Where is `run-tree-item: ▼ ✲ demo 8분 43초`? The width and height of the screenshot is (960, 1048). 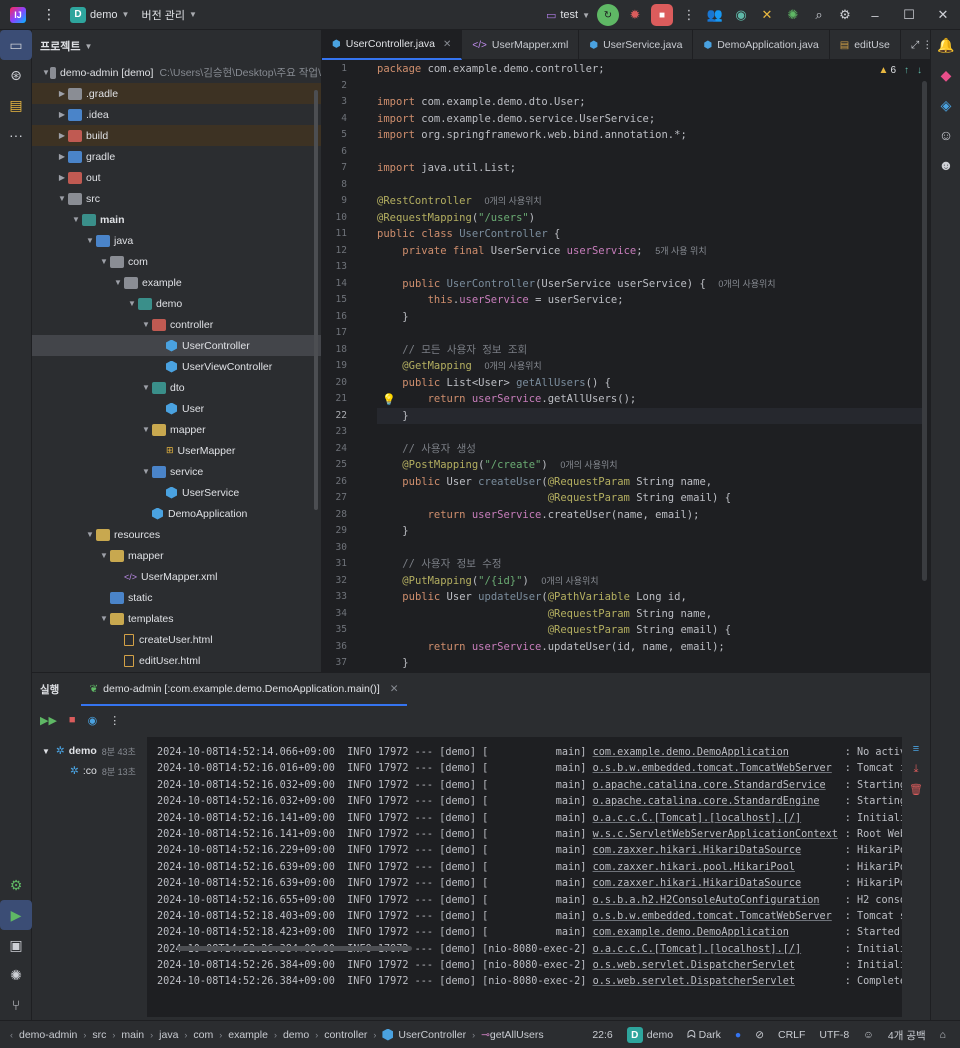 run-tree-item: ▼ ✲ demo 8분 43초 is located at coordinates (89, 751).